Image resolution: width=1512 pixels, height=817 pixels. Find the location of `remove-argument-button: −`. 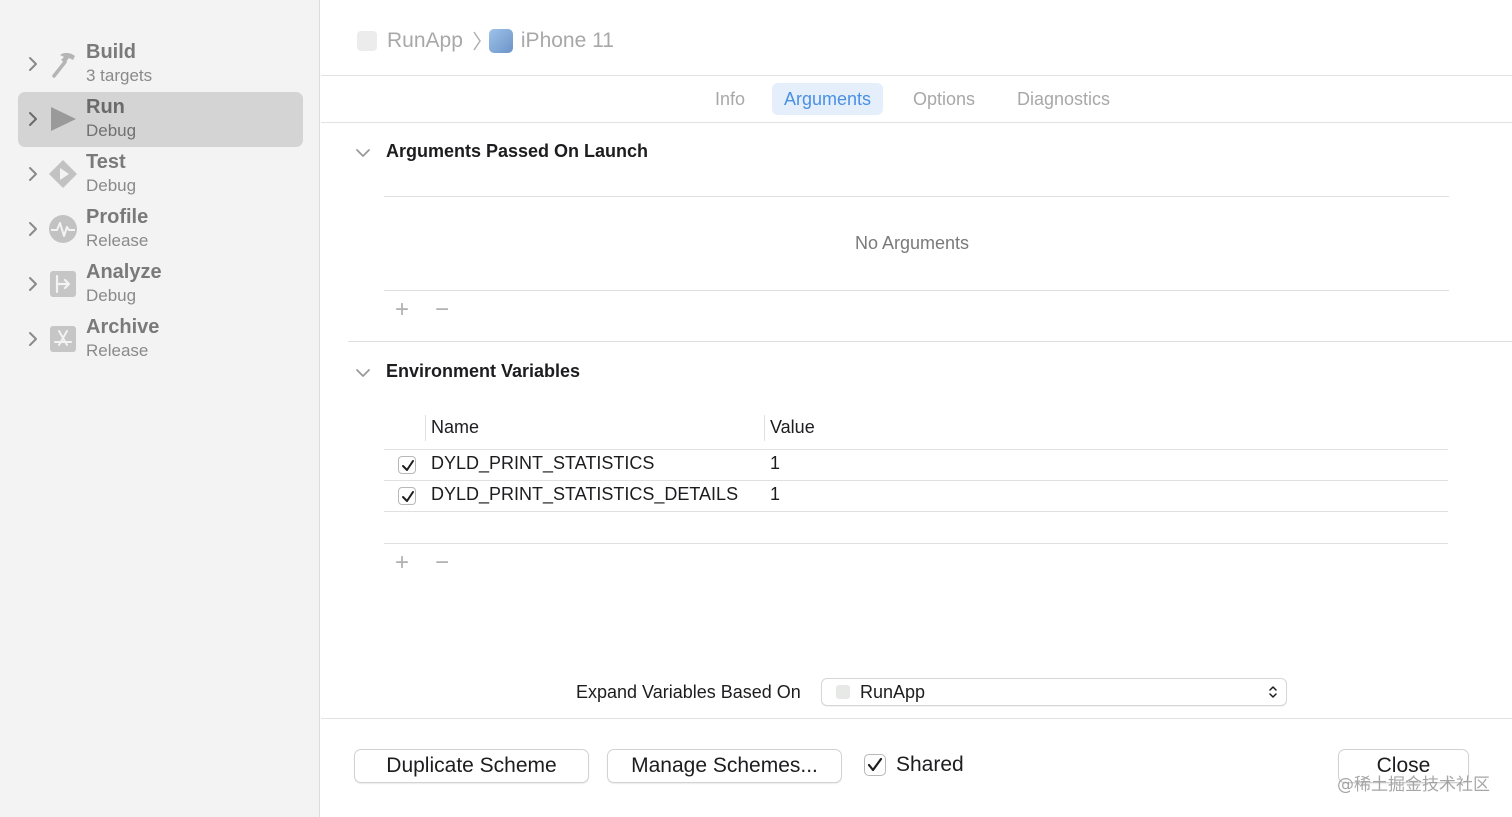

remove-argument-button: − is located at coordinates (442, 310).